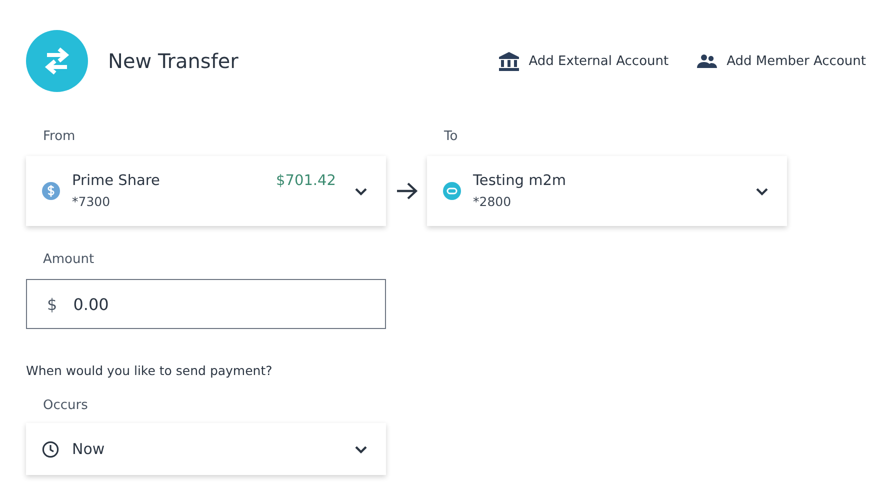  I want to click on account-name: Testing m2m, so click(520, 181).